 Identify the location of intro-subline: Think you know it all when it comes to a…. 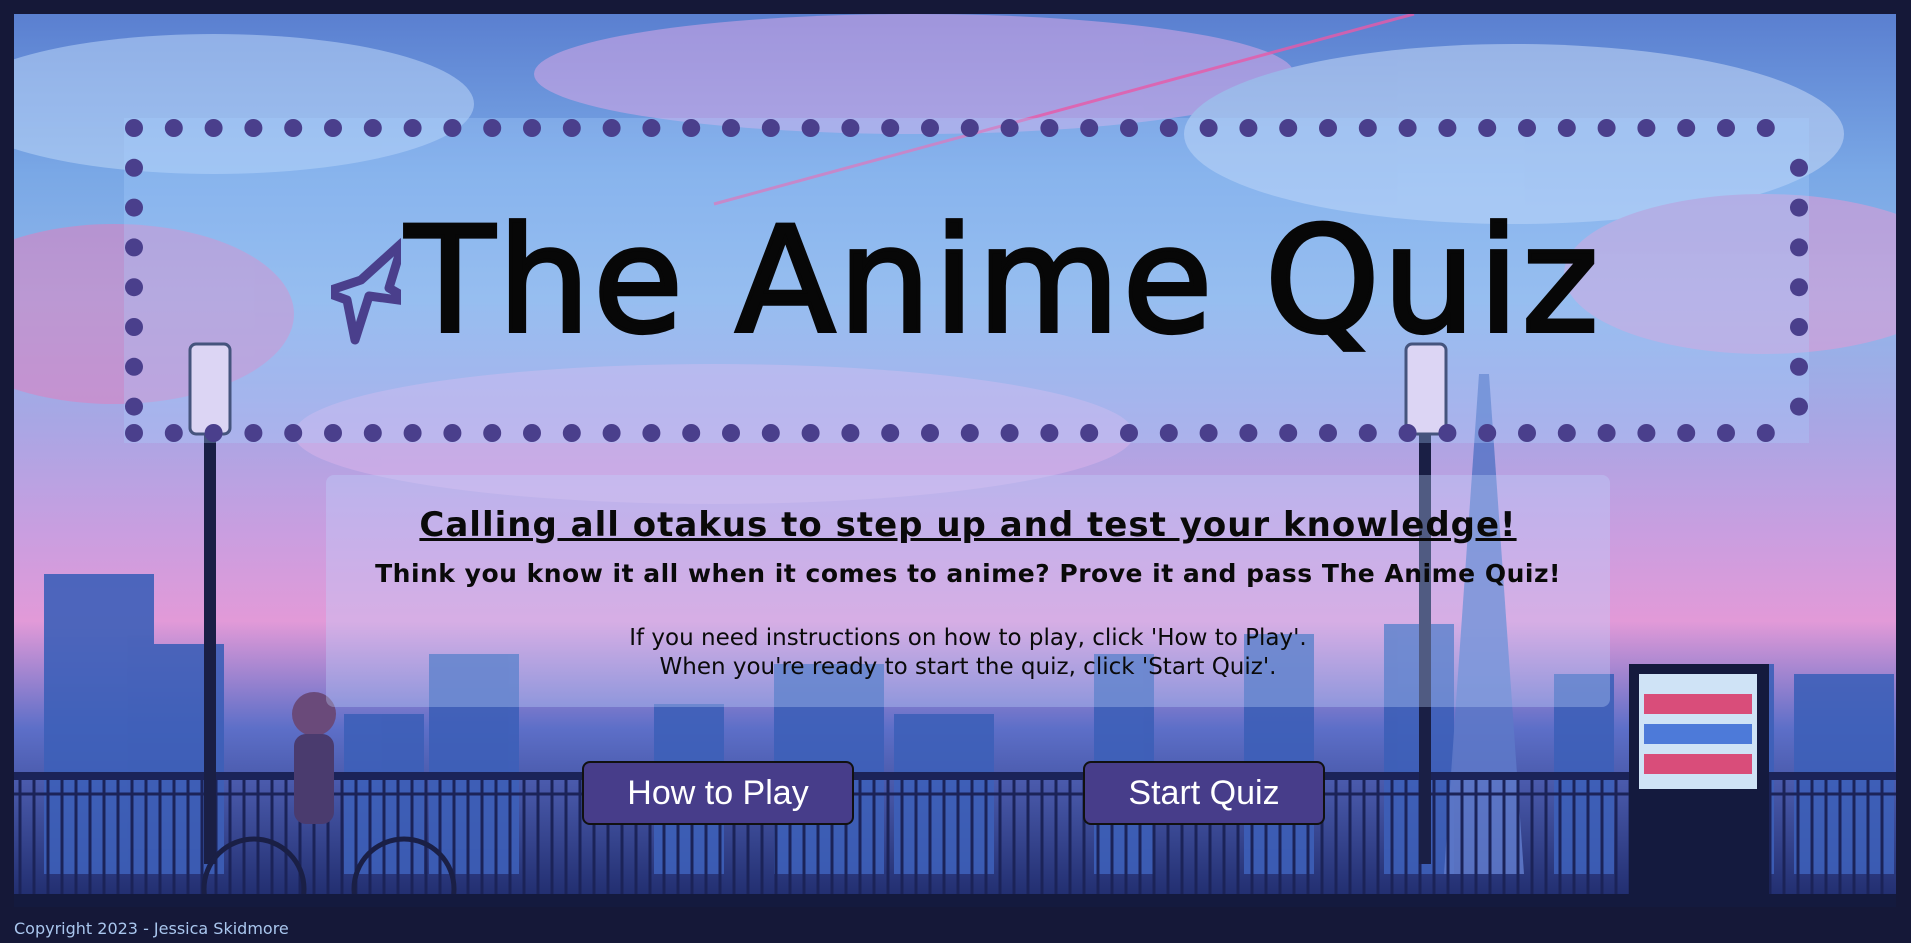
(968, 573).